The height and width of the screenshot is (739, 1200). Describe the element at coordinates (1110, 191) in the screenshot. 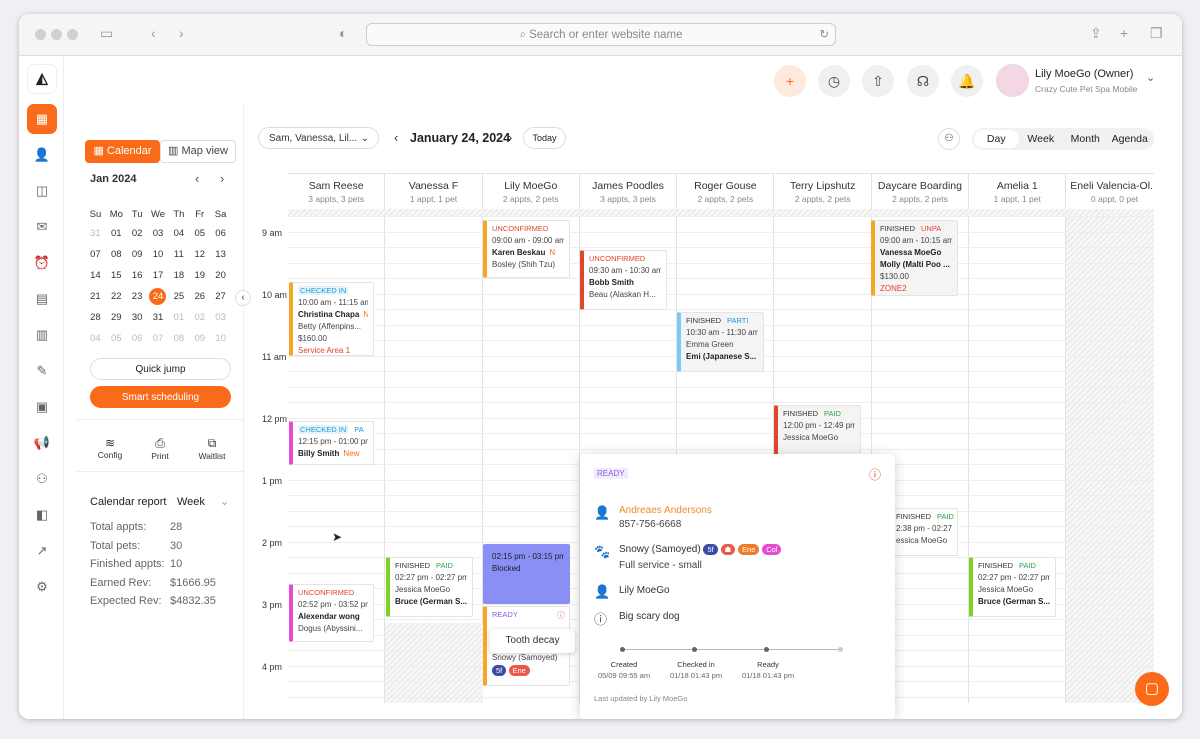

I see `staff-column-header: Eneli Valencia-Ol... 0 appt, 0 pet` at that location.